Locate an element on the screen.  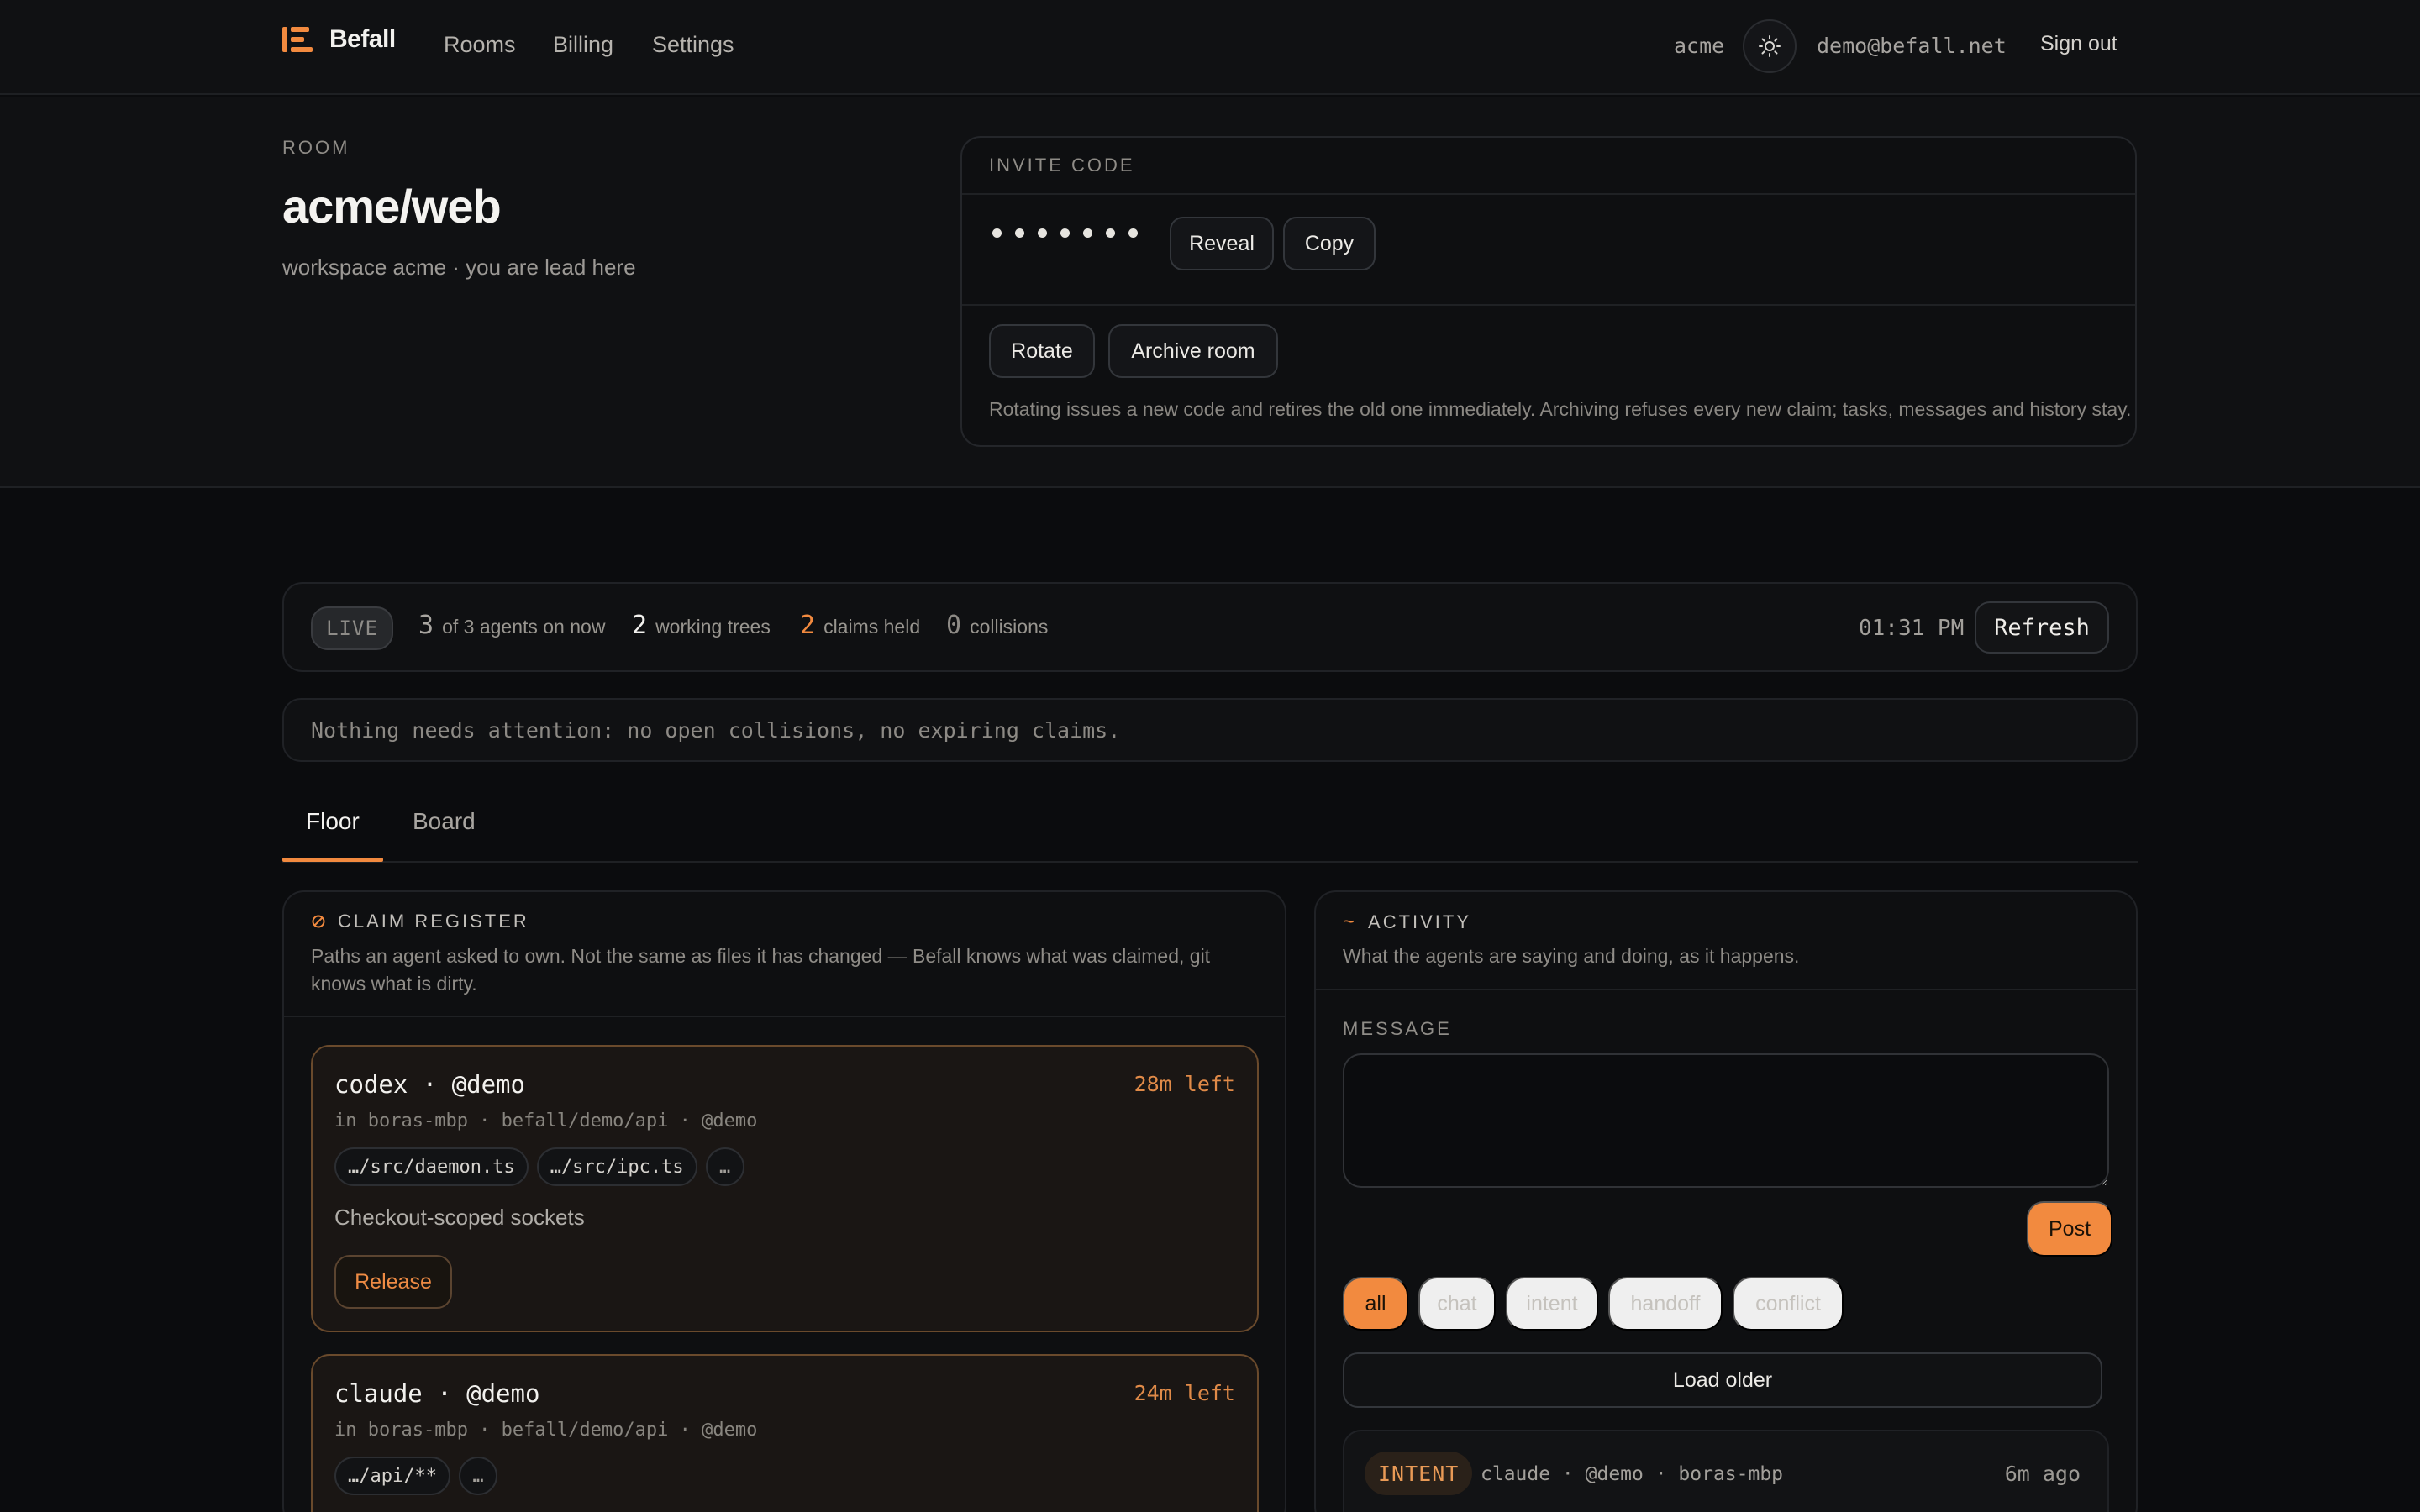
user-email: demo@befall.net is located at coordinates (1912, 46).